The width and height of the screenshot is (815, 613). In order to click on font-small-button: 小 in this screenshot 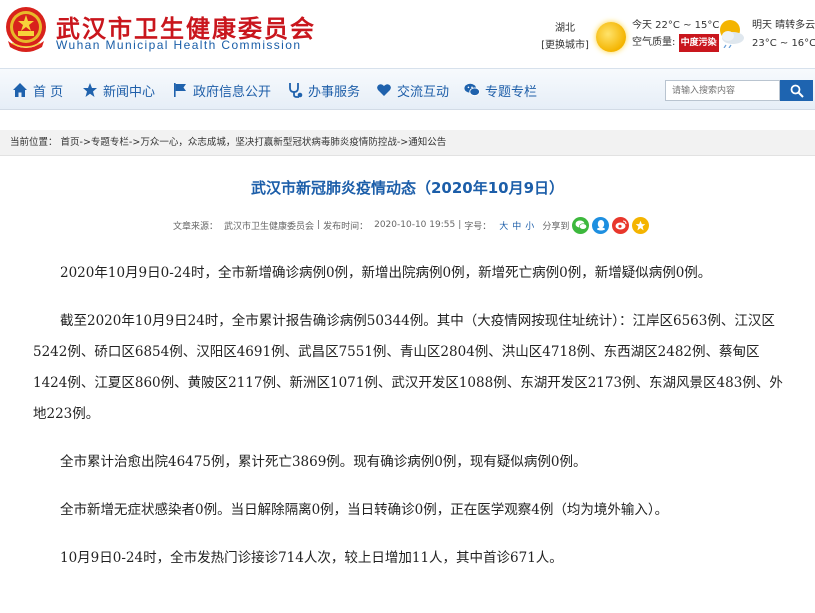, I will do `click(529, 225)`.